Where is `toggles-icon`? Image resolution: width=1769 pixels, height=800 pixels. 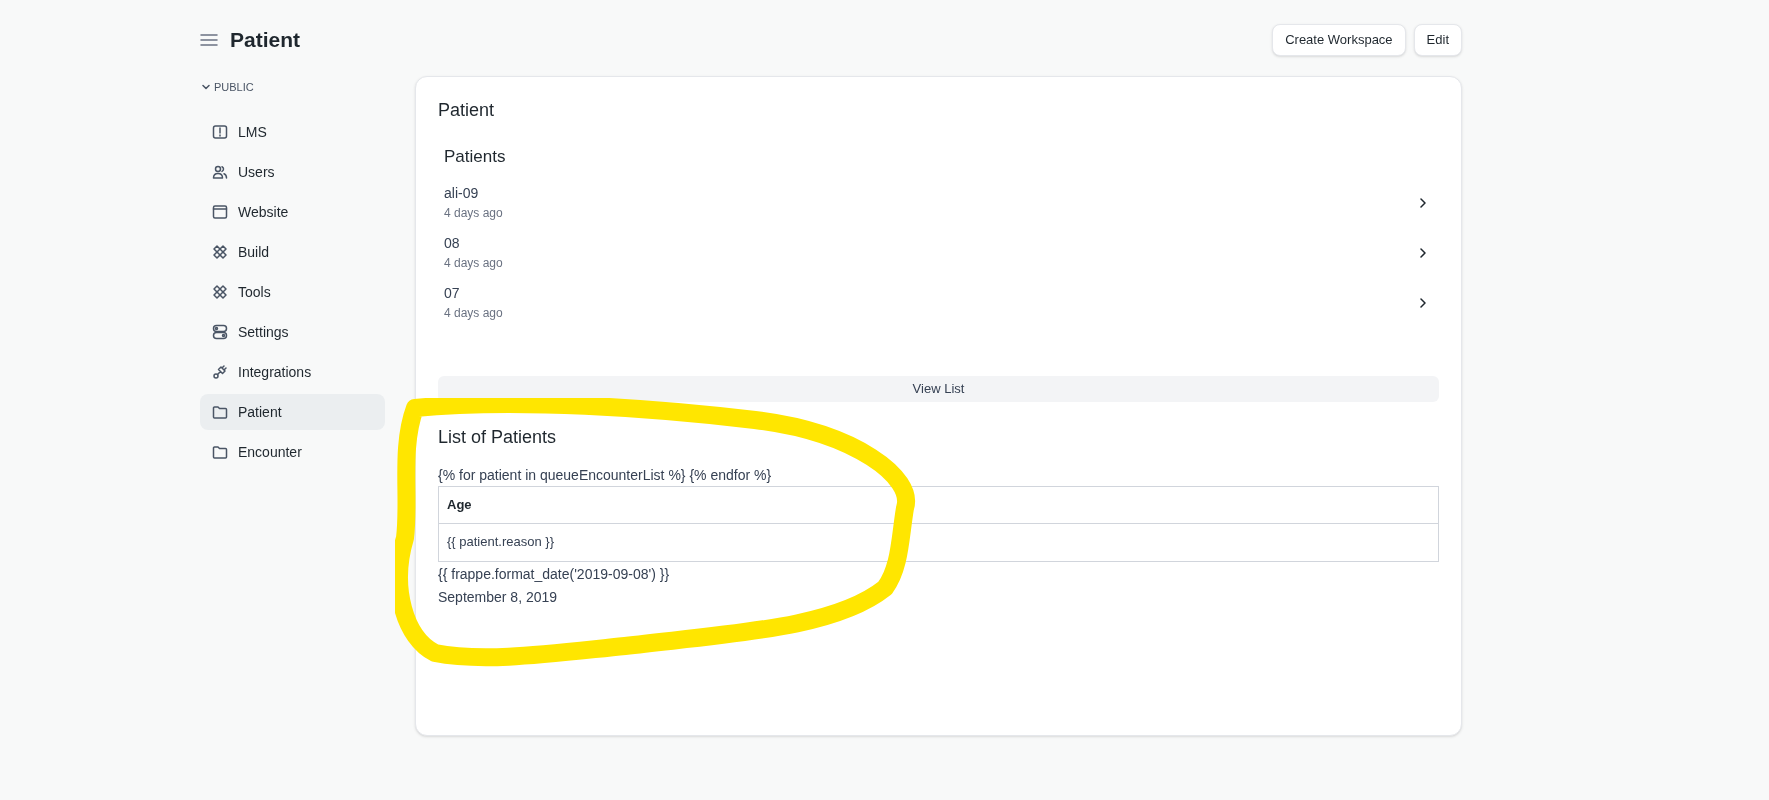
toggles-icon is located at coordinates (220, 332).